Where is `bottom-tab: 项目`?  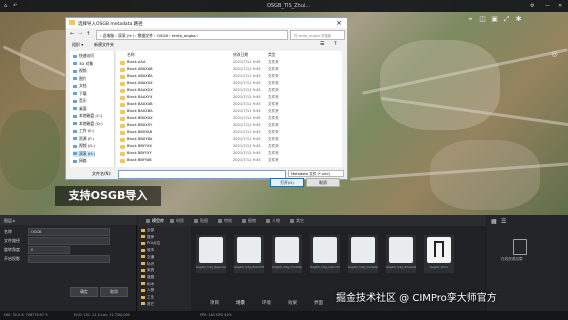
bottom-tab: 项目 is located at coordinates (214, 303).